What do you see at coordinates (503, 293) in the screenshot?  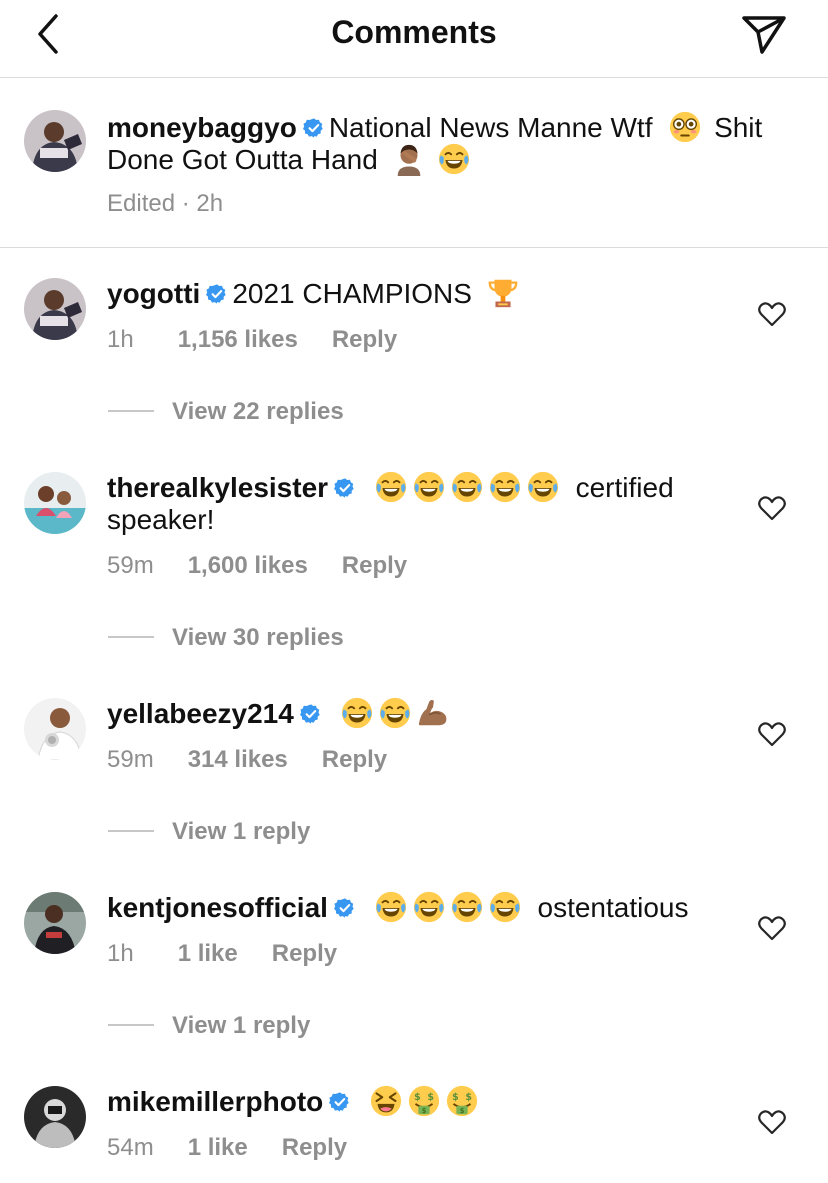 I see `trophy-emoji-icon` at bounding box center [503, 293].